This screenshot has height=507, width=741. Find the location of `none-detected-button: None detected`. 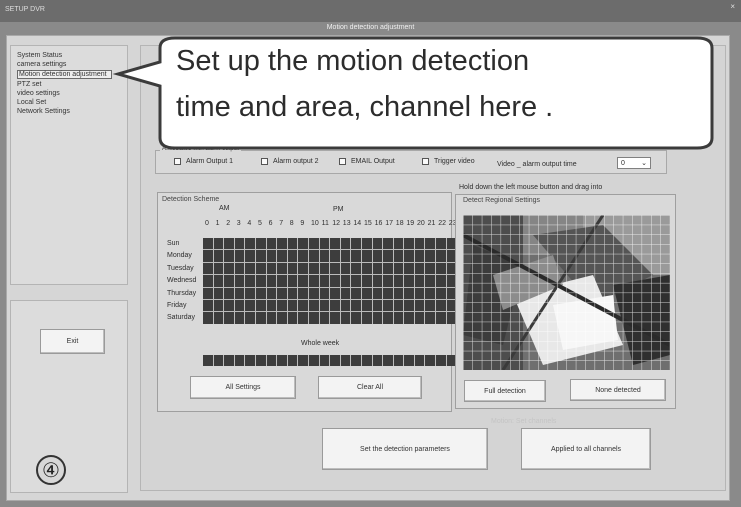

none-detected-button: None detected is located at coordinates (618, 390).